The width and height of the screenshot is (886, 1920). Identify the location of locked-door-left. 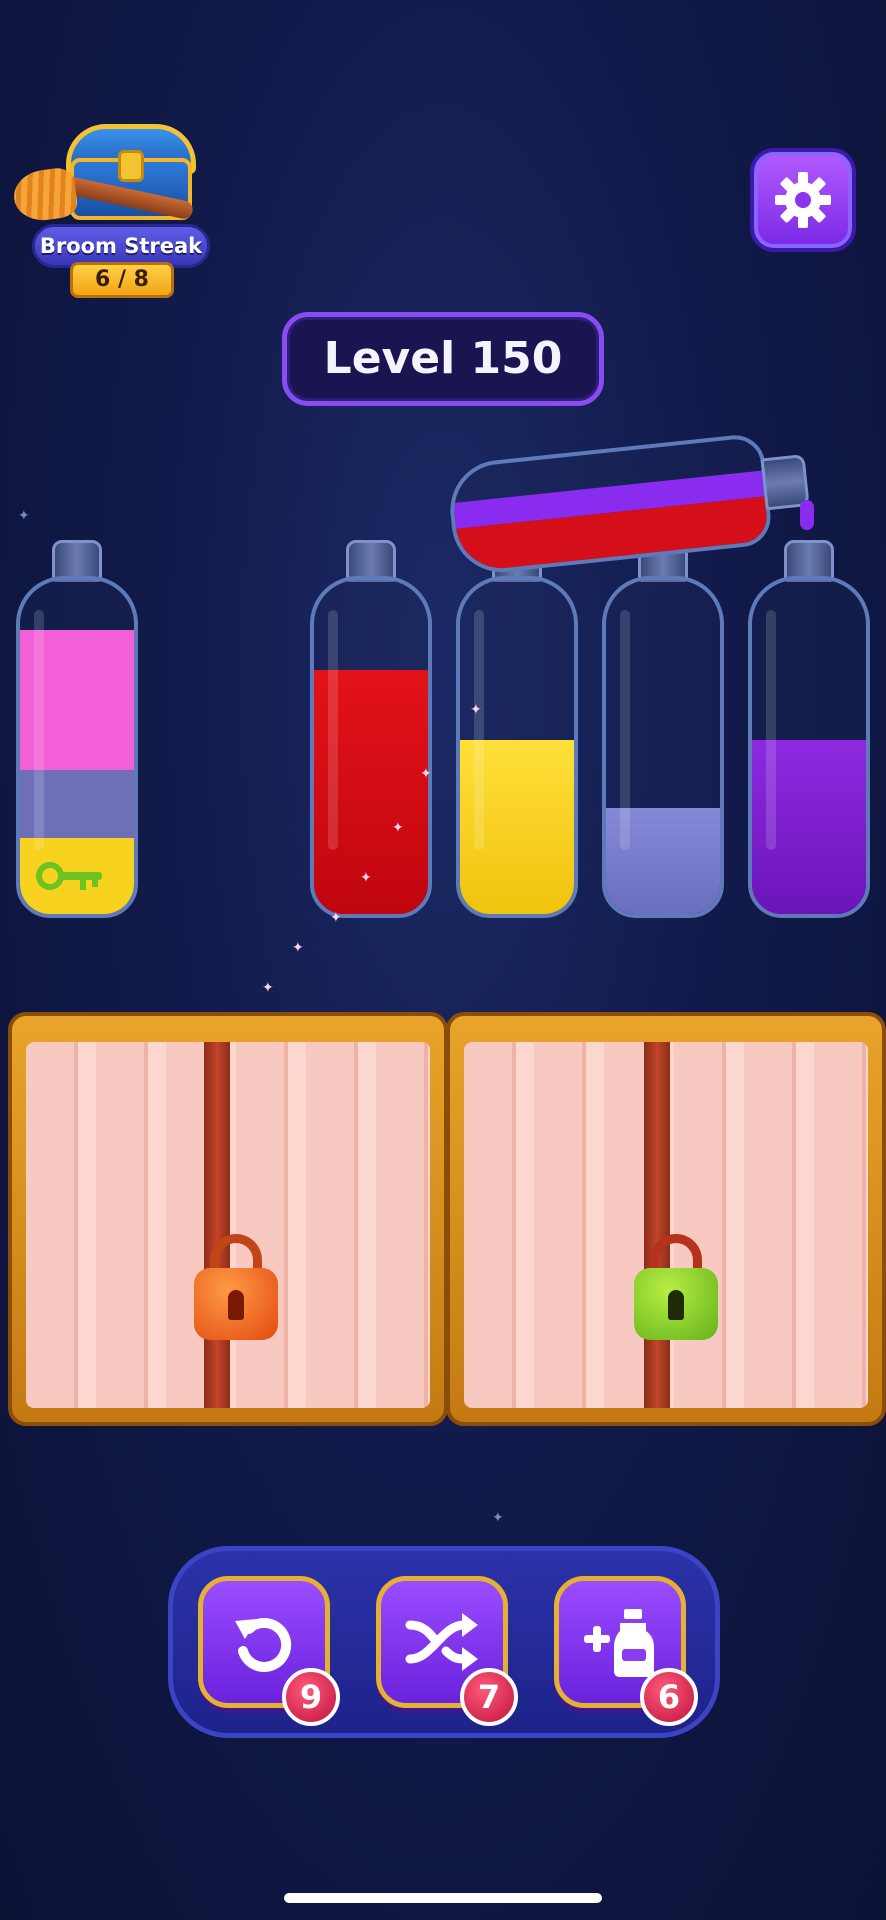
(228, 1219).